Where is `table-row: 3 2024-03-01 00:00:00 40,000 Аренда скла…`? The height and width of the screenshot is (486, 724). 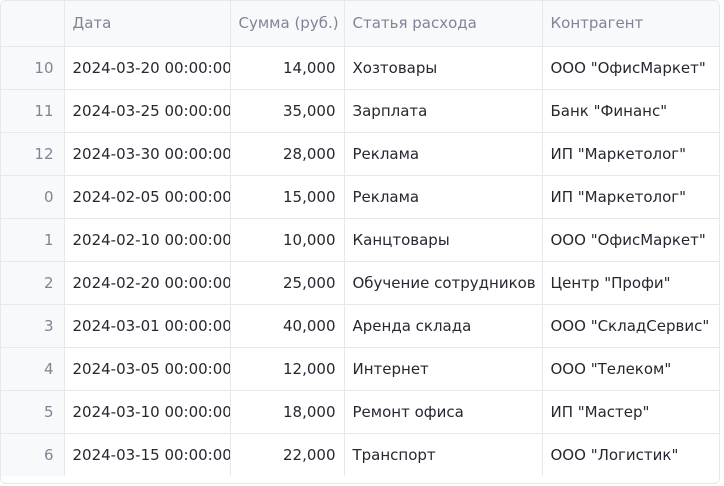
table-row: 3 2024-03-01 00:00:00 40,000 Аренда скла… is located at coordinates (360, 326).